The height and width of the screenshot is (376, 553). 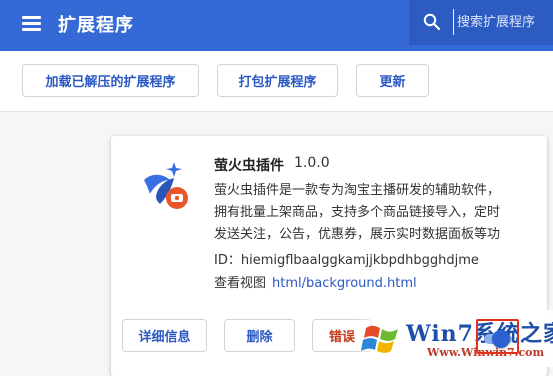 What do you see at coordinates (110, 80) in the screenshot?
I see `load-unpacked-button: 加载已解压的扩展程序` at bounding box center [110, 80].